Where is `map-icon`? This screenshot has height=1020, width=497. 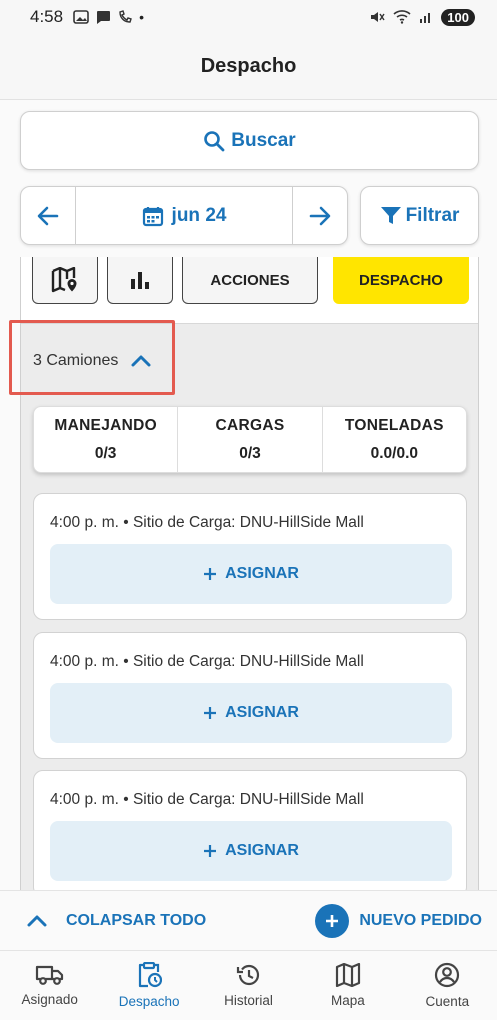
map-icon is located at coordinates (348, 975).